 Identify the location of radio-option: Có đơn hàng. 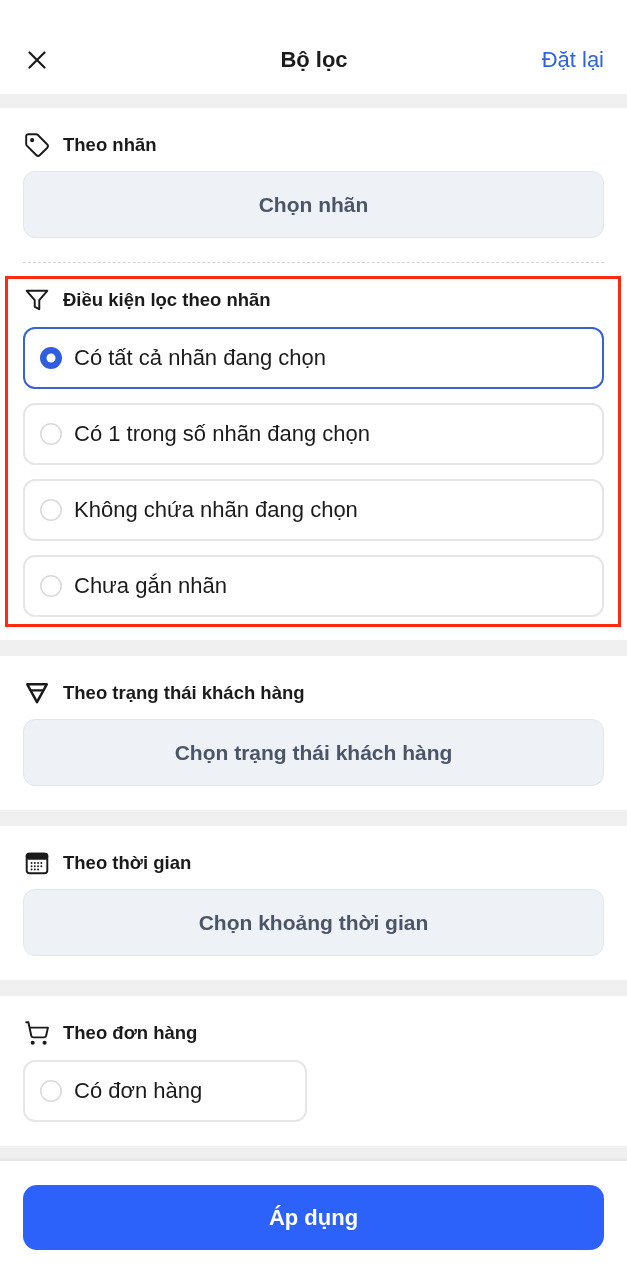
(165, 1091).